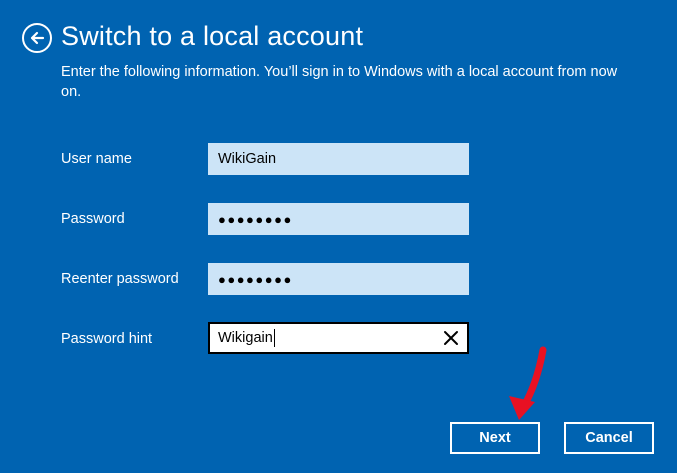 This screenshot has width=677, height=473. I want to click on text-caret, so click(274, 338).